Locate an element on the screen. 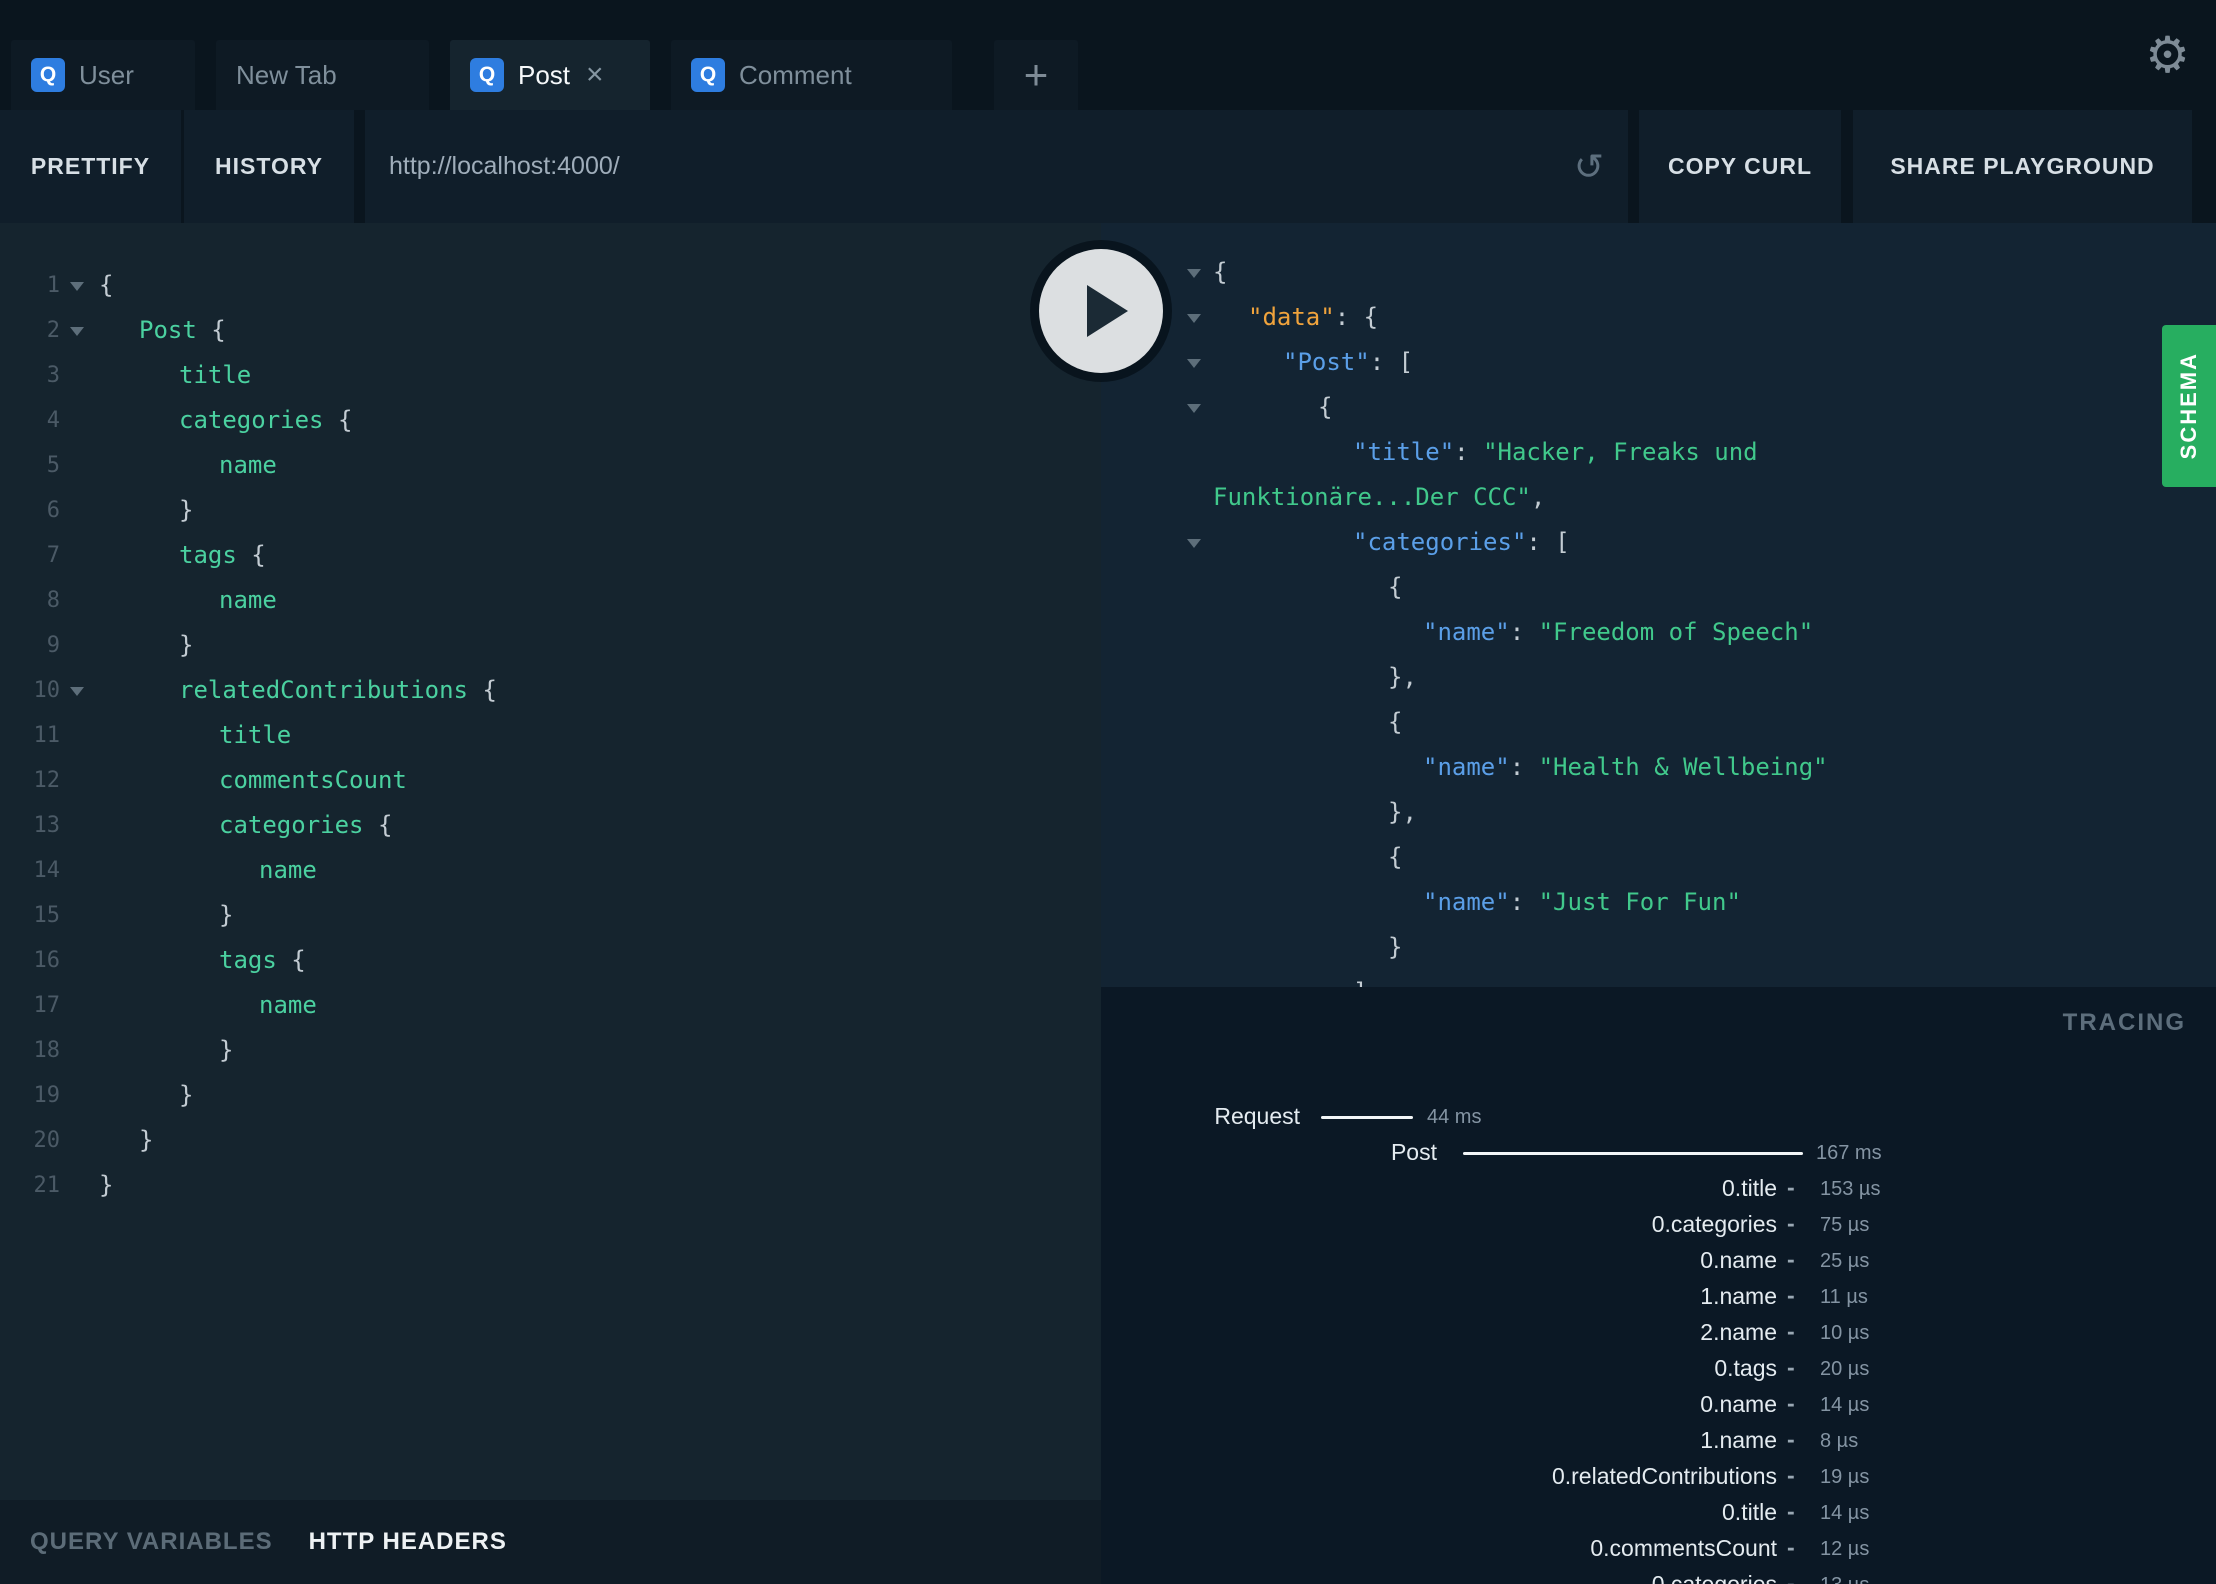 The width and height of the screenshot is (2216, 1584). code-text: title is located at coordinates (255, 735).